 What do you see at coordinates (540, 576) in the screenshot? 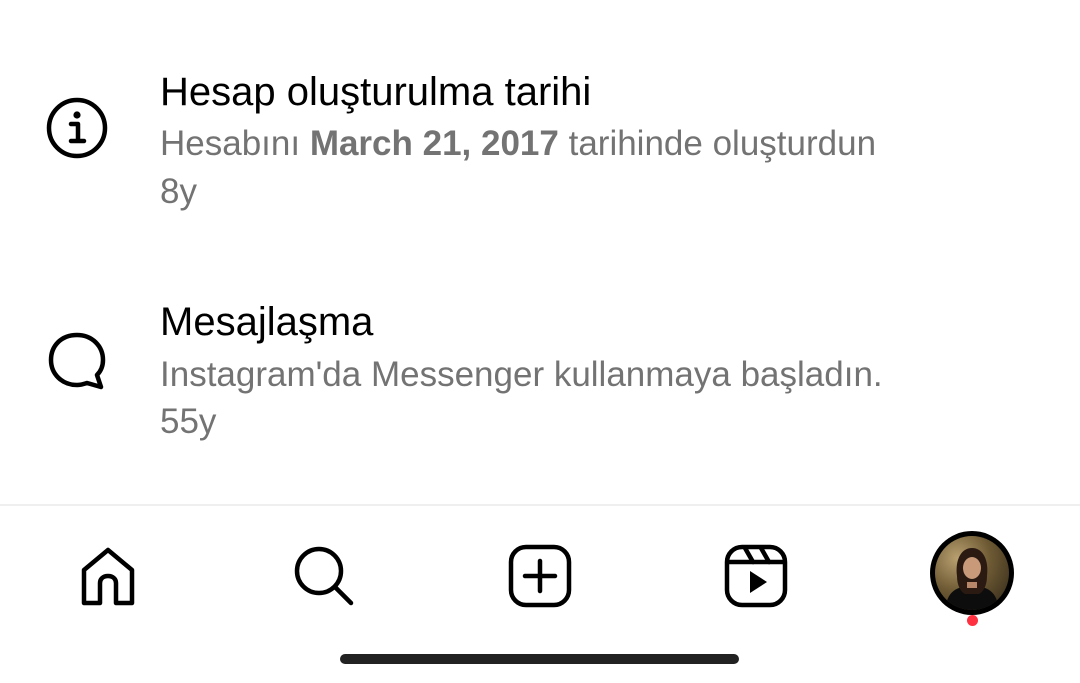
I see `create-post-icon` at bounding box center [540, 576].